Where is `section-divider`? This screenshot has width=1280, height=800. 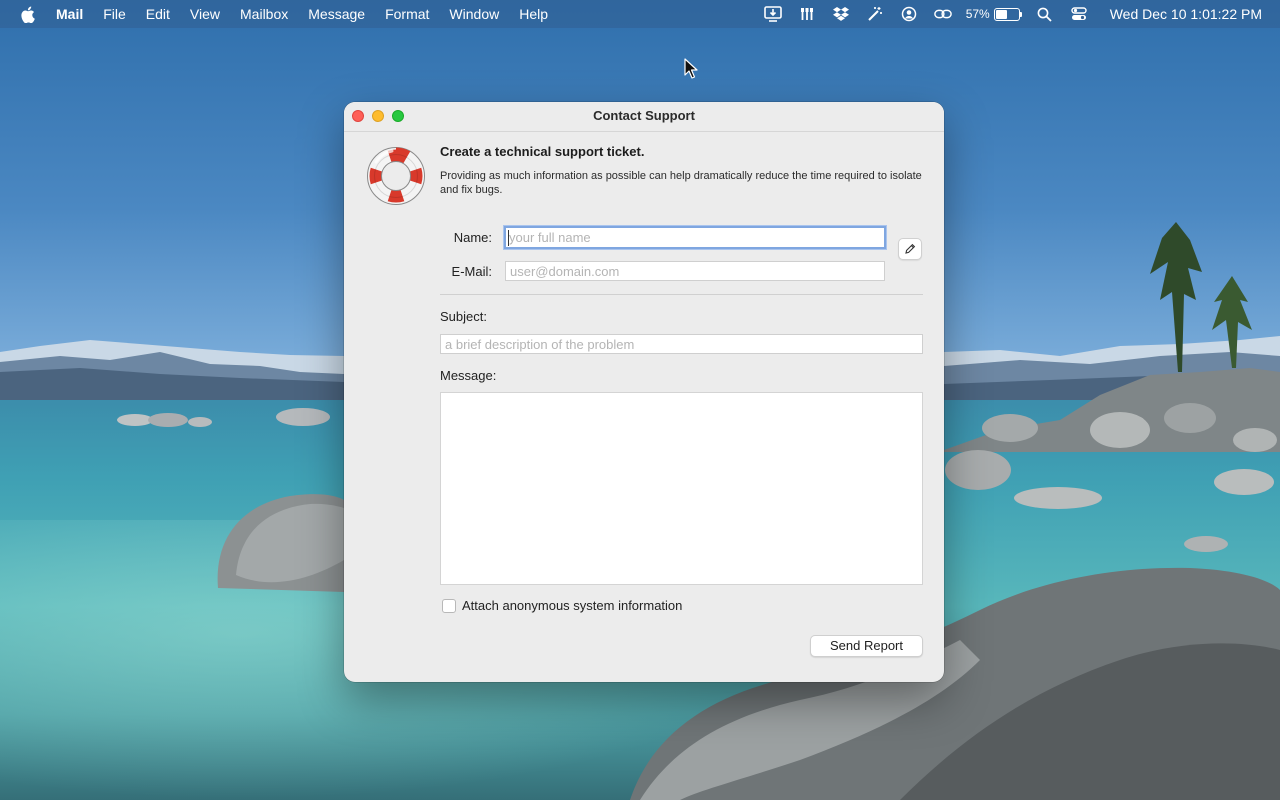
section-divider is located at coordinates (681, 294).